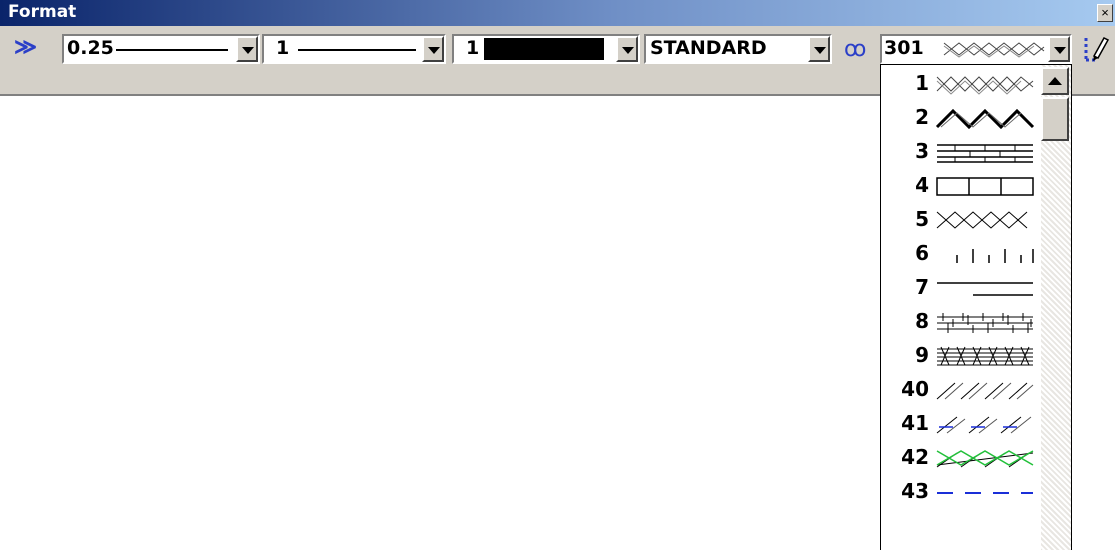 This screenshot has width=1115, height=550. I want to click on list-item-label: 8, so click(922, 321).